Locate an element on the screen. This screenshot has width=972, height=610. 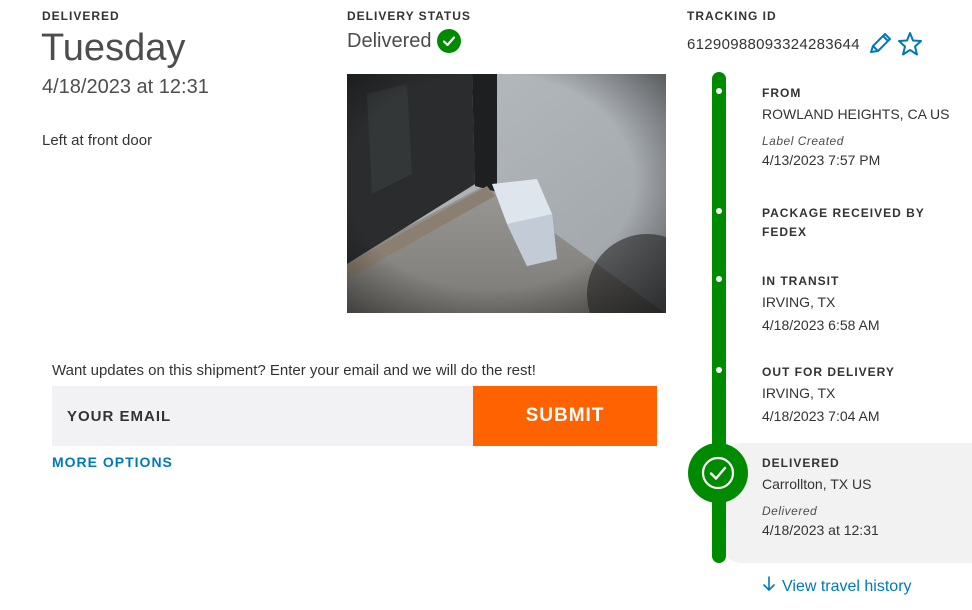
step-location: ROWLAND HEIGHTS, CA US is located at coordinates (856, 114).